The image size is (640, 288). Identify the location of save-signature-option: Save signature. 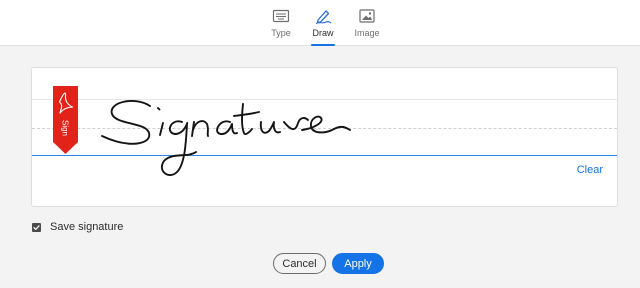
(77, 227).